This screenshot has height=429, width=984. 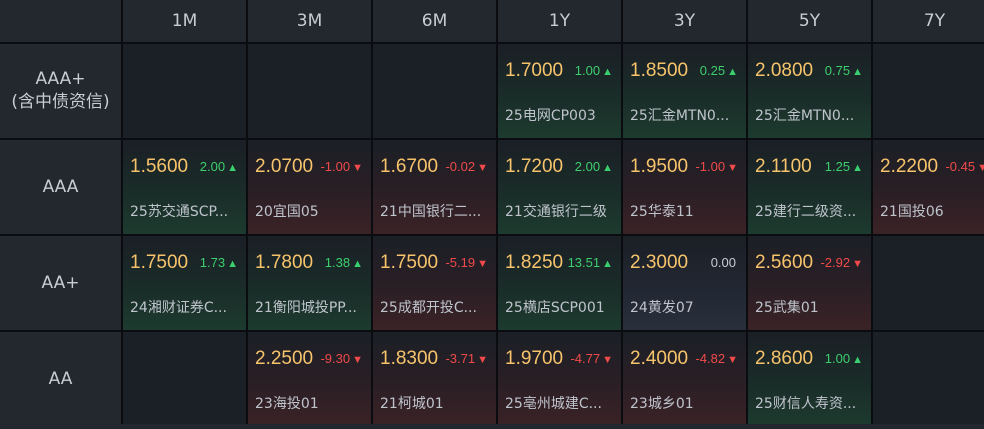 I want to click on column-header-6m: 6M, so click(x=434, y=21).